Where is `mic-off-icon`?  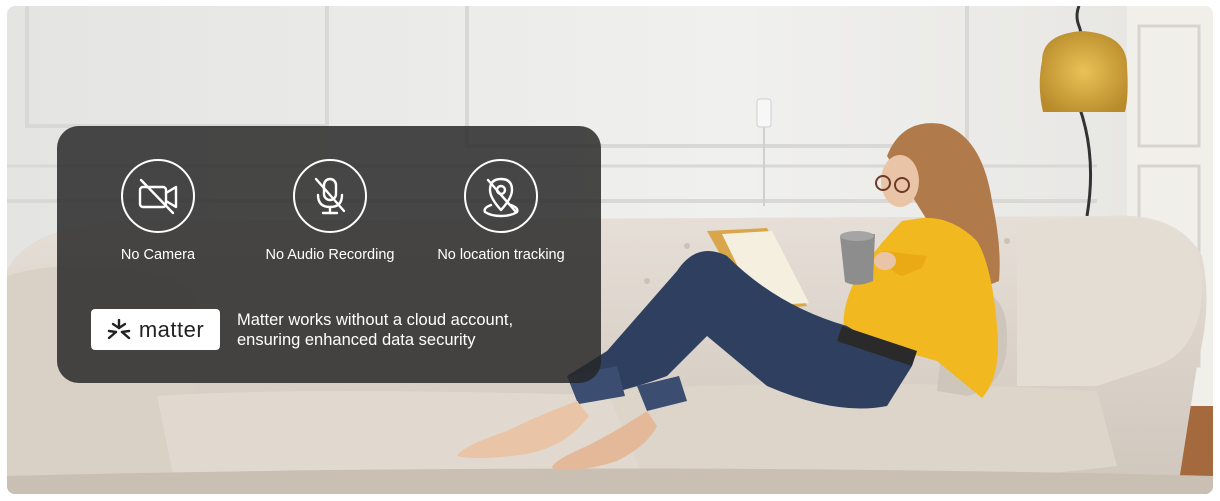 mic-off-icon is located at coordinates (330, 196).